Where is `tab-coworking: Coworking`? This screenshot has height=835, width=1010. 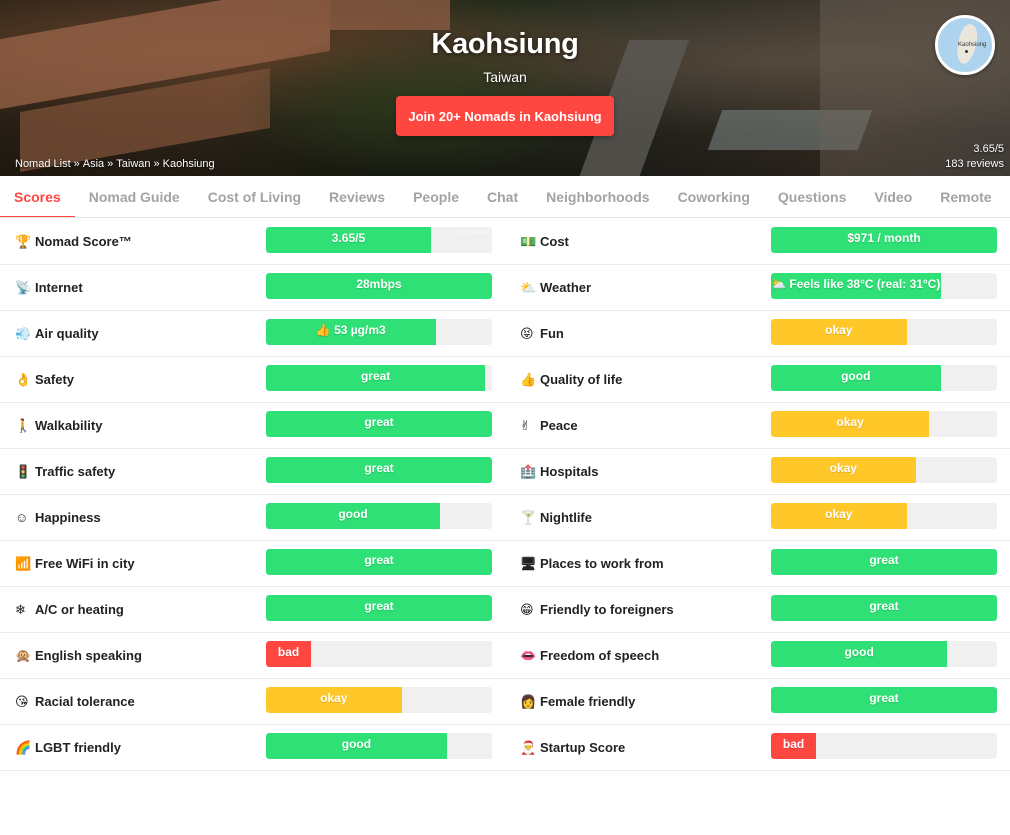
tab-coworking: Coworking is located at coordinates (714, 196).